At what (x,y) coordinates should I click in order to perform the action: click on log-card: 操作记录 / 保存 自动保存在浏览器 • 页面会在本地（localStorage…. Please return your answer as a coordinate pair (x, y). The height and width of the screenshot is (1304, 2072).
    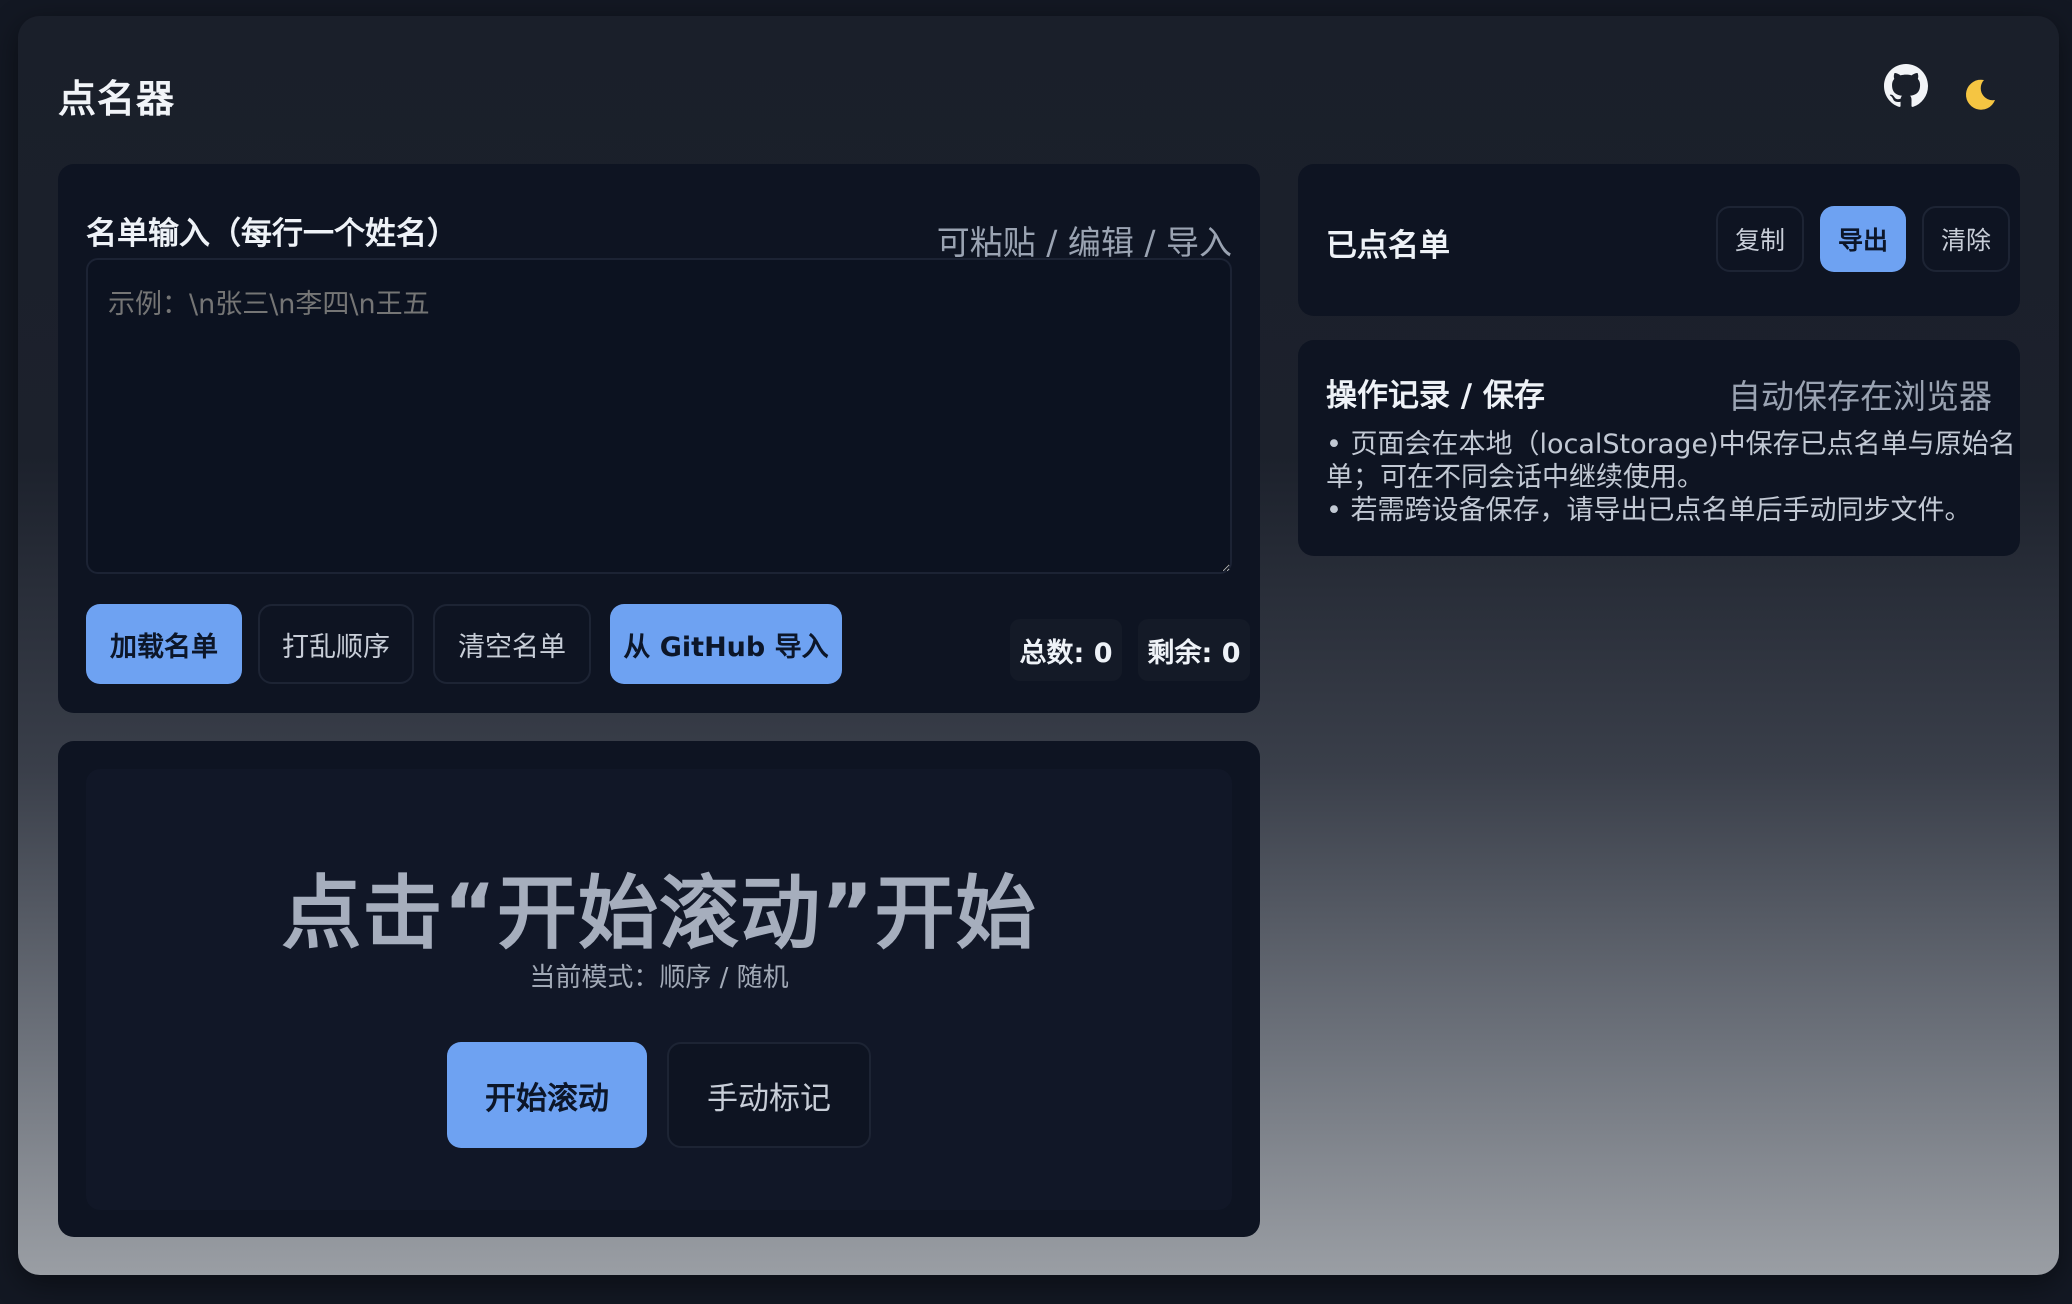
    Looking at the image, I should click on (1659, 448).